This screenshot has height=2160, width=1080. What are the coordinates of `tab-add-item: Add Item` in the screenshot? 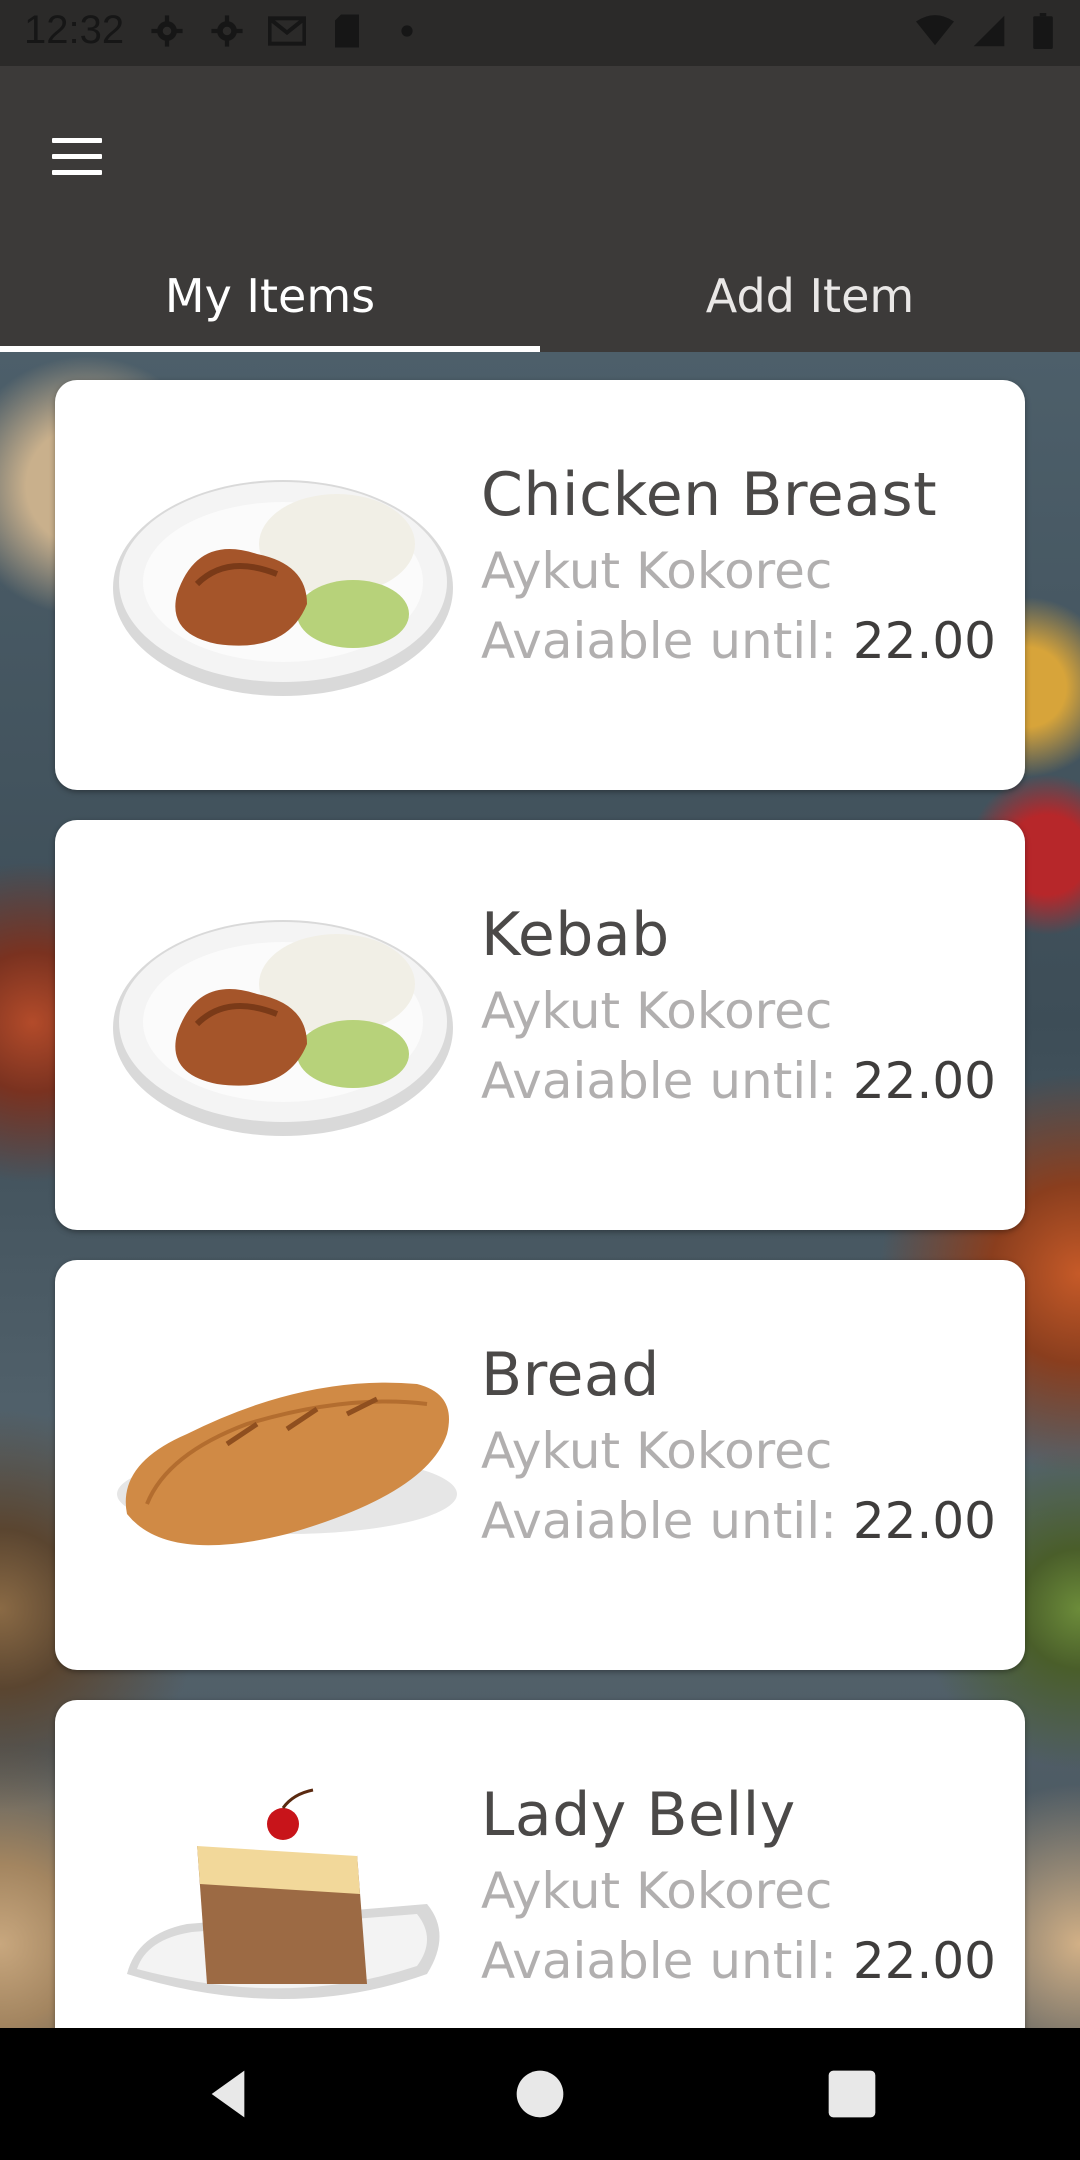 It's located at (810, 296).